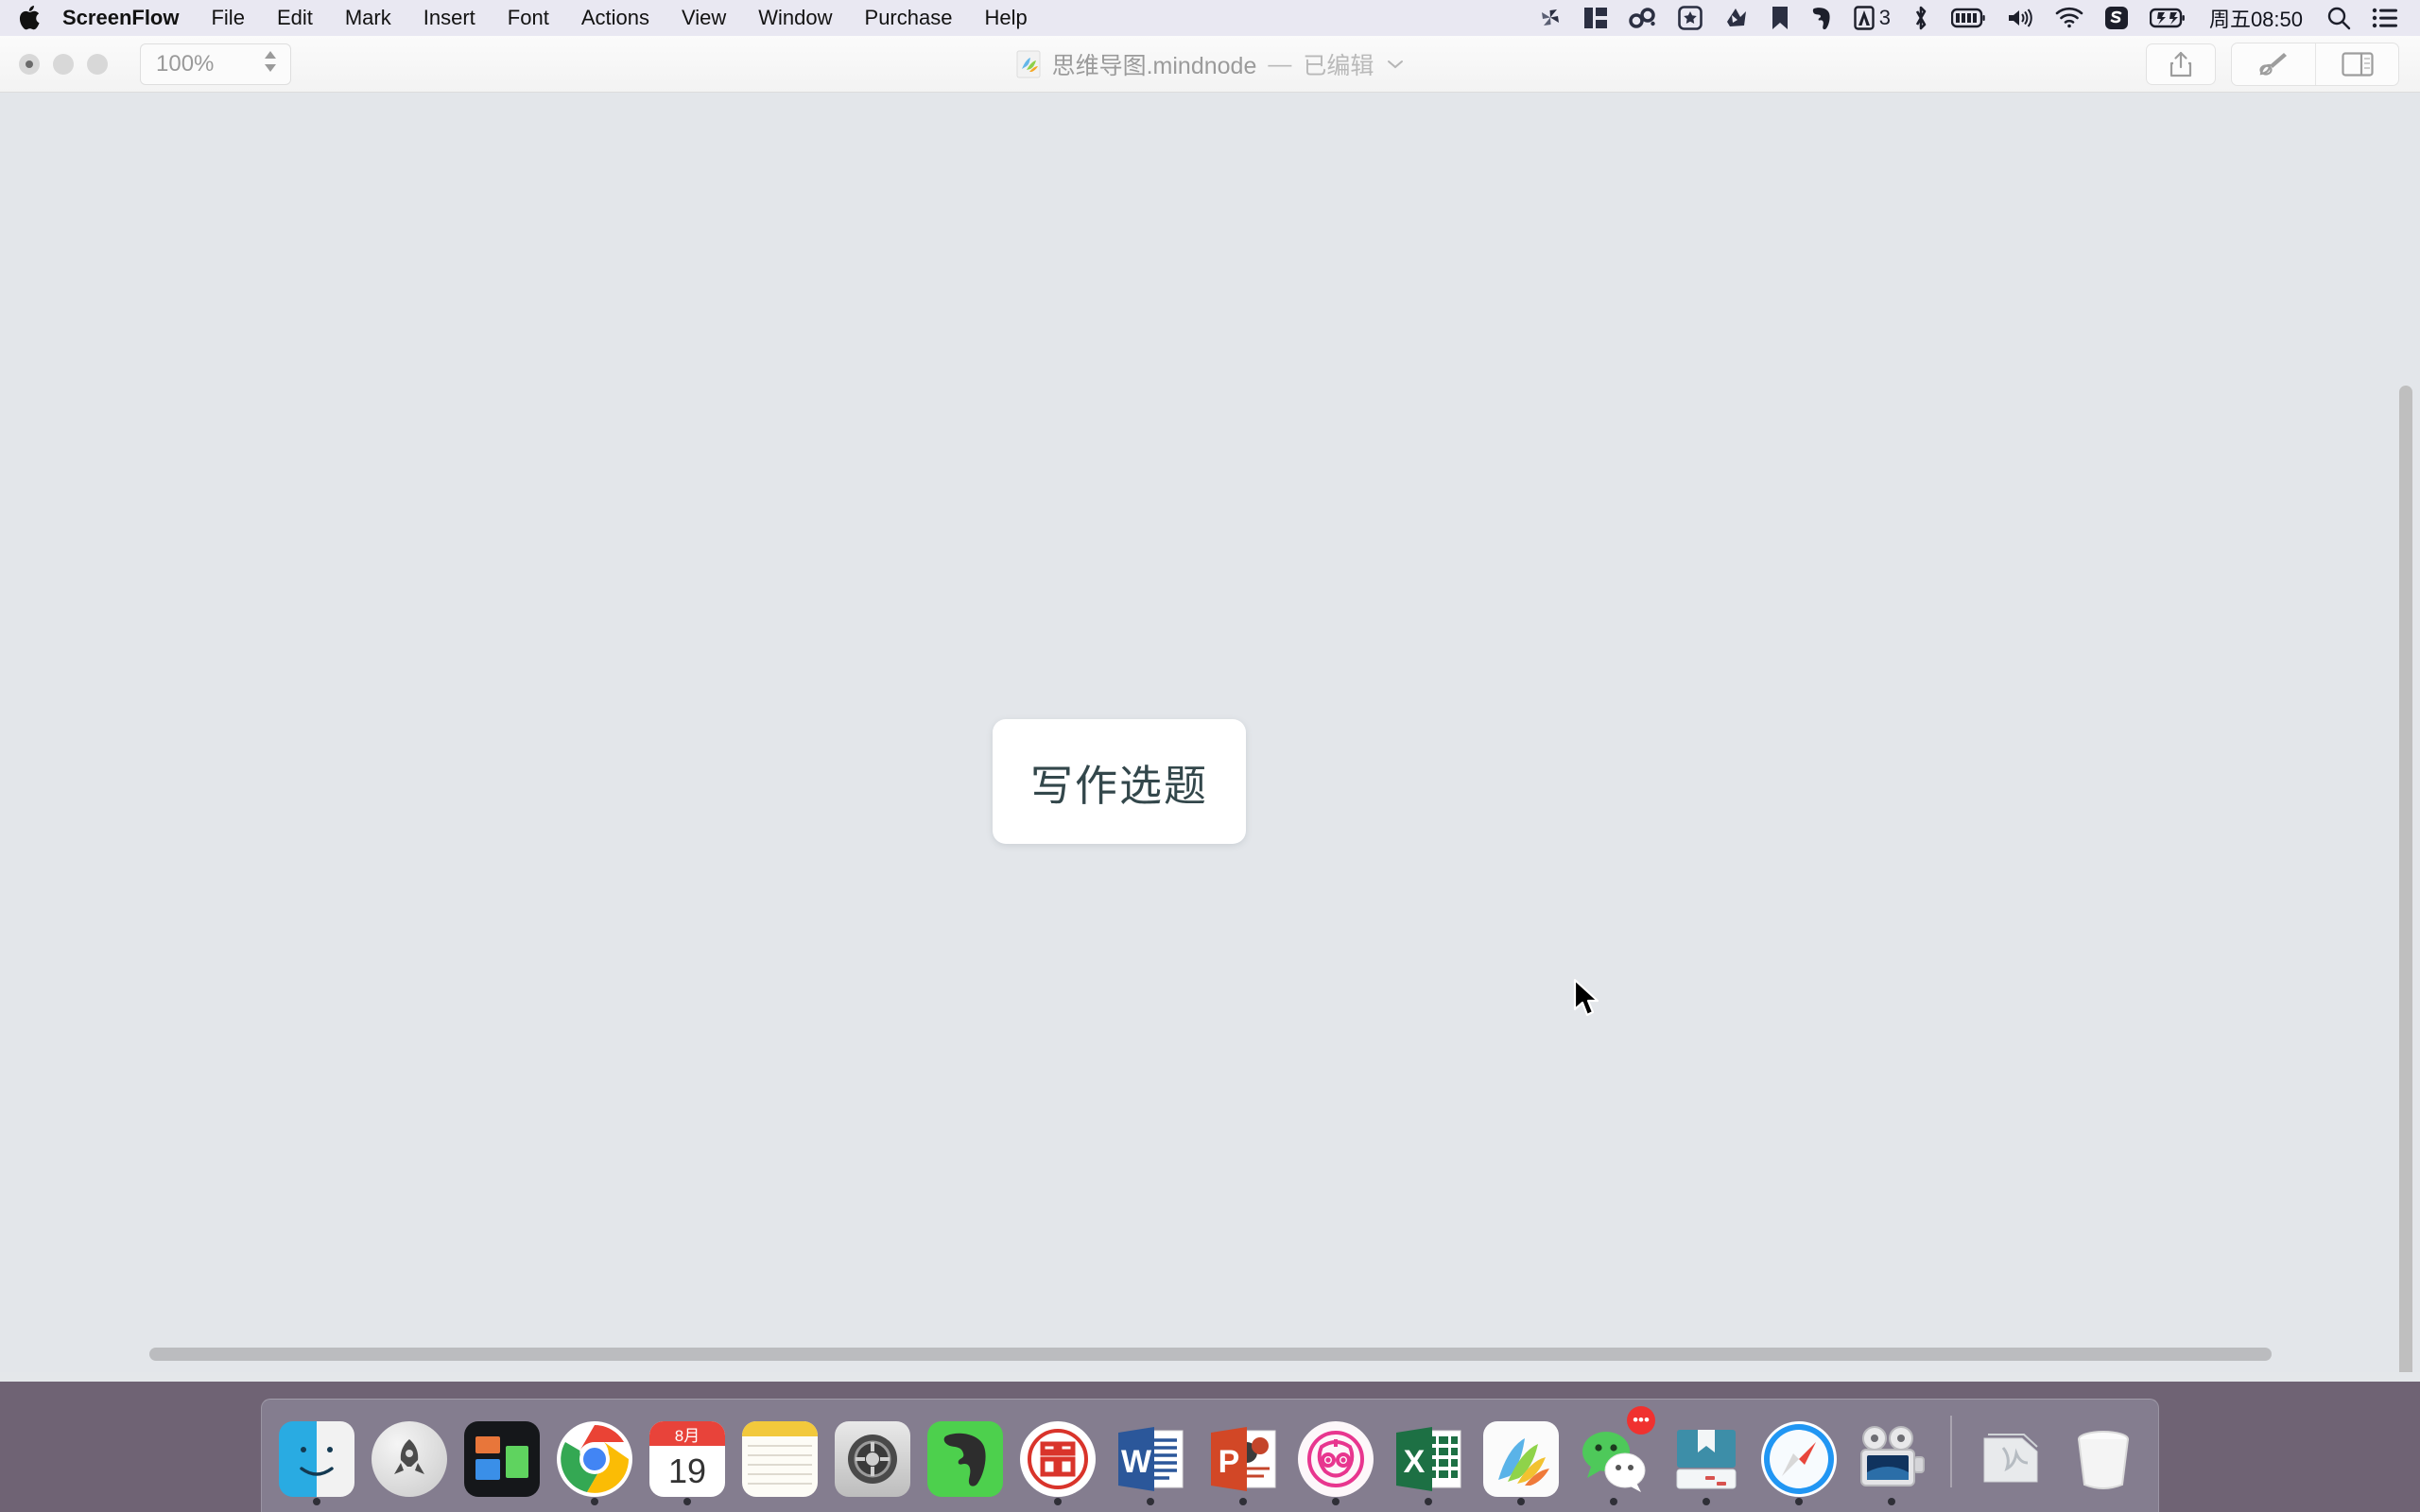 This screenshot has height=1512, width=2420. I want to click on menu-item-actions: Actions, so click(615, 18).